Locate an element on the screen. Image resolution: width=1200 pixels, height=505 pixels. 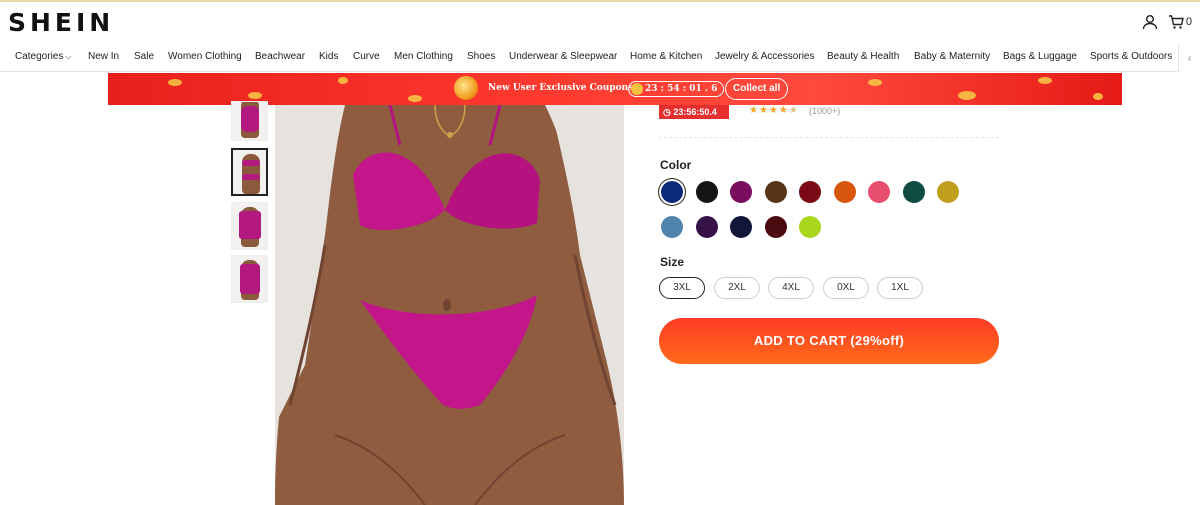
size-label: Size is located at coordinates (672, 262).